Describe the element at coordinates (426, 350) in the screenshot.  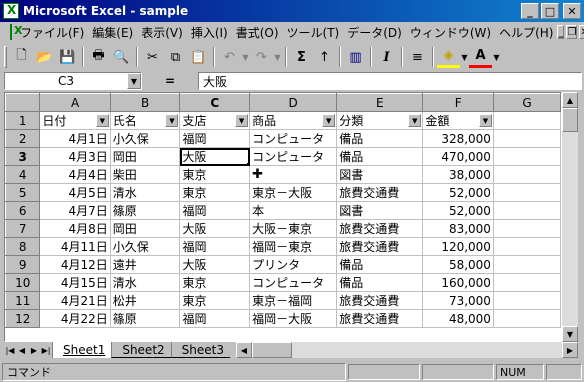
I see `hscroll-track` at that location.